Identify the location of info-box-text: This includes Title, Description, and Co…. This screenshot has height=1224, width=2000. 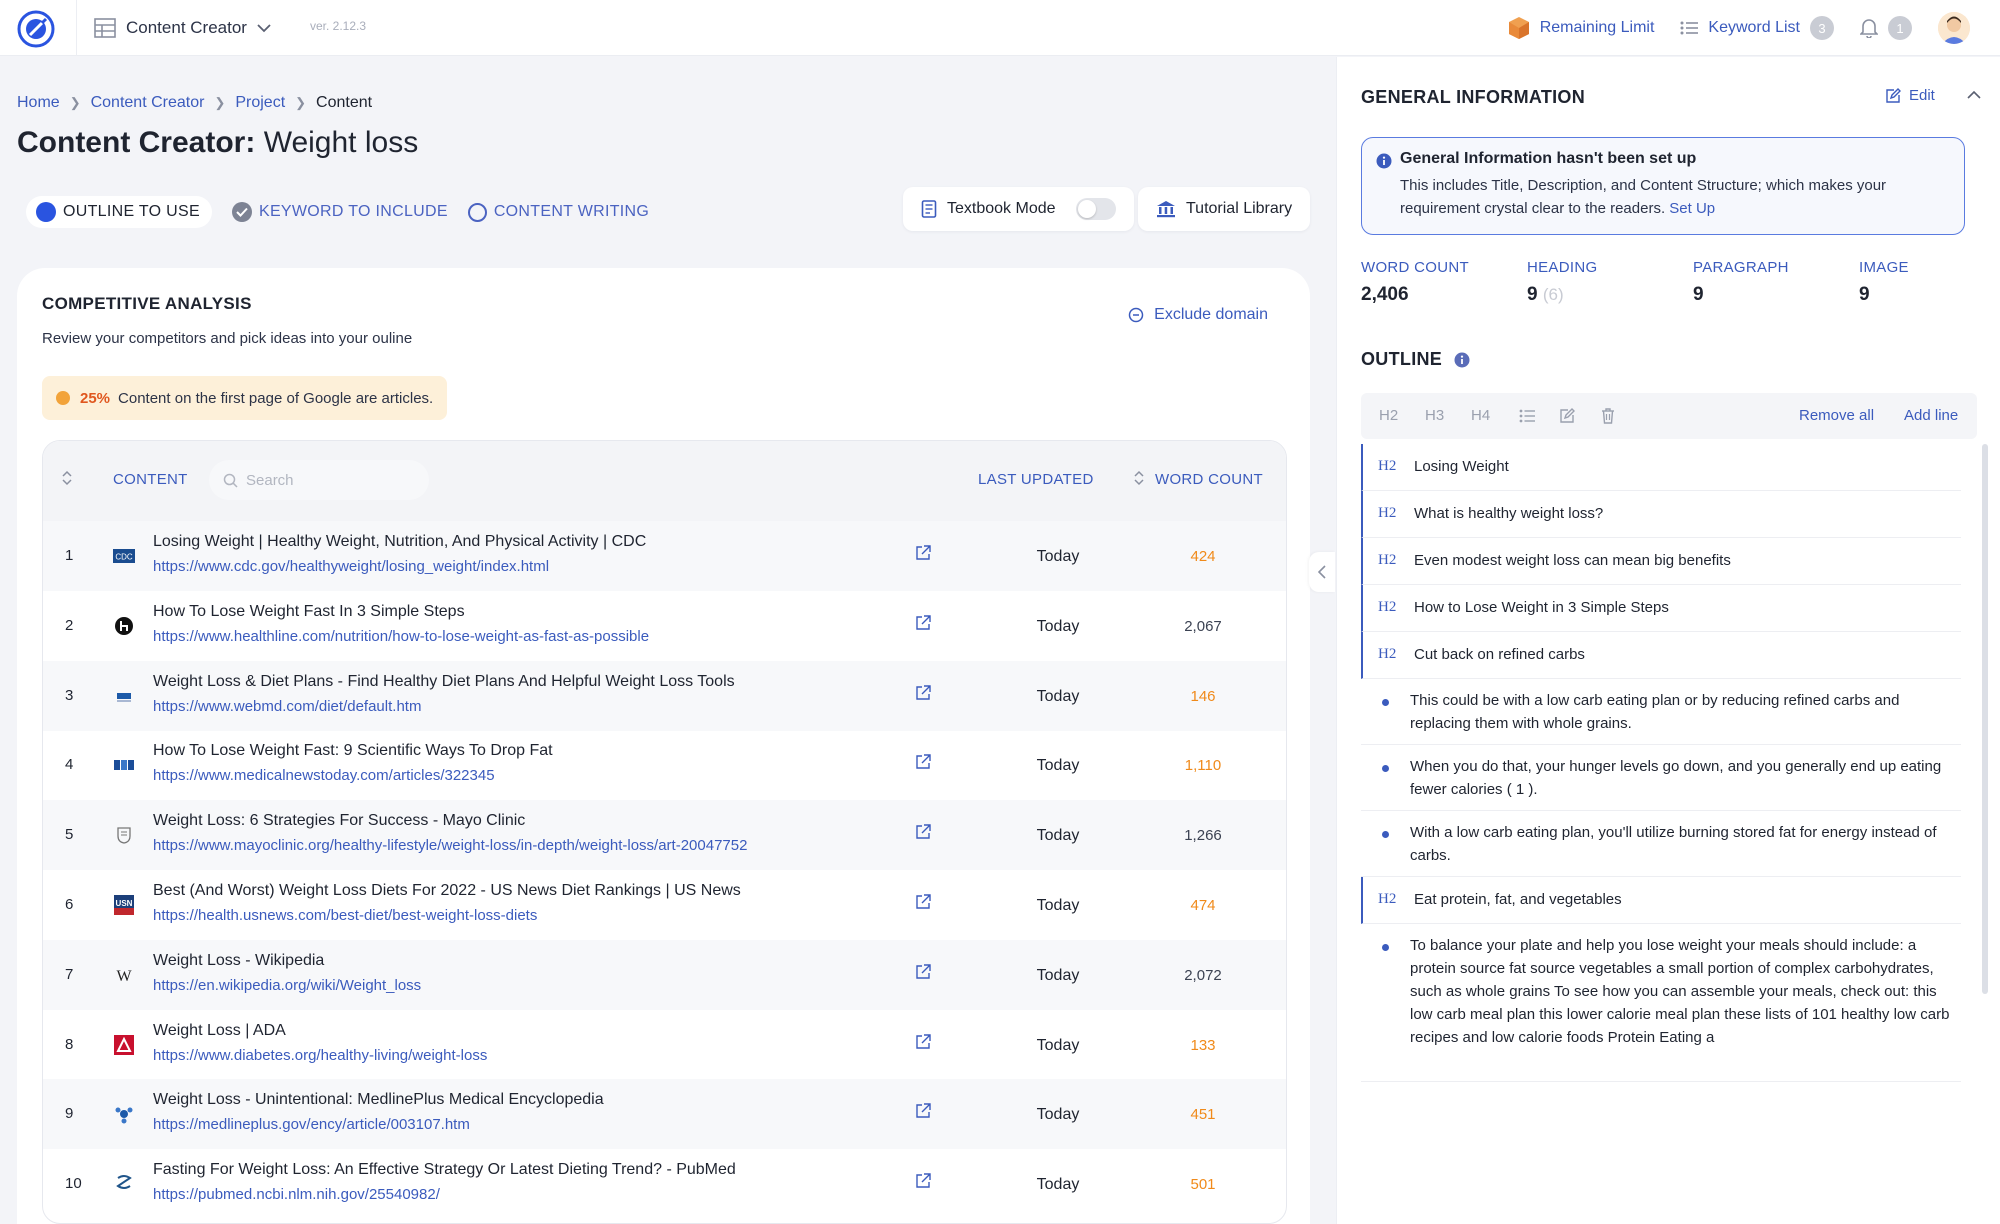
(1675, 197).